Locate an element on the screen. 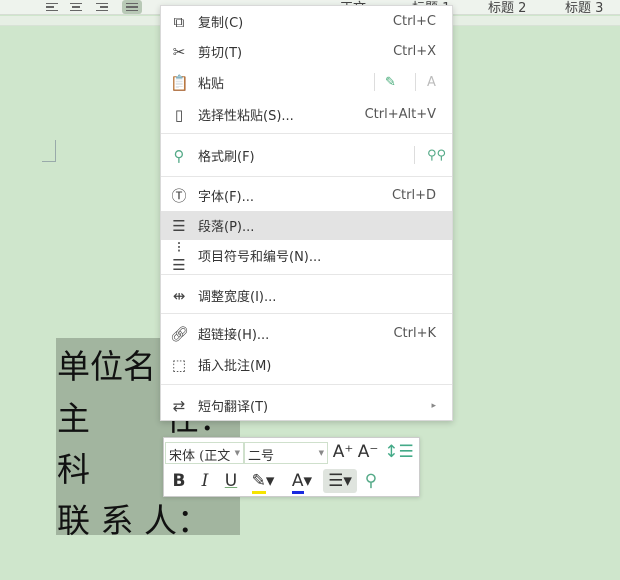  format-brush-icon: ⚲ is located at coordinates (179, 155).